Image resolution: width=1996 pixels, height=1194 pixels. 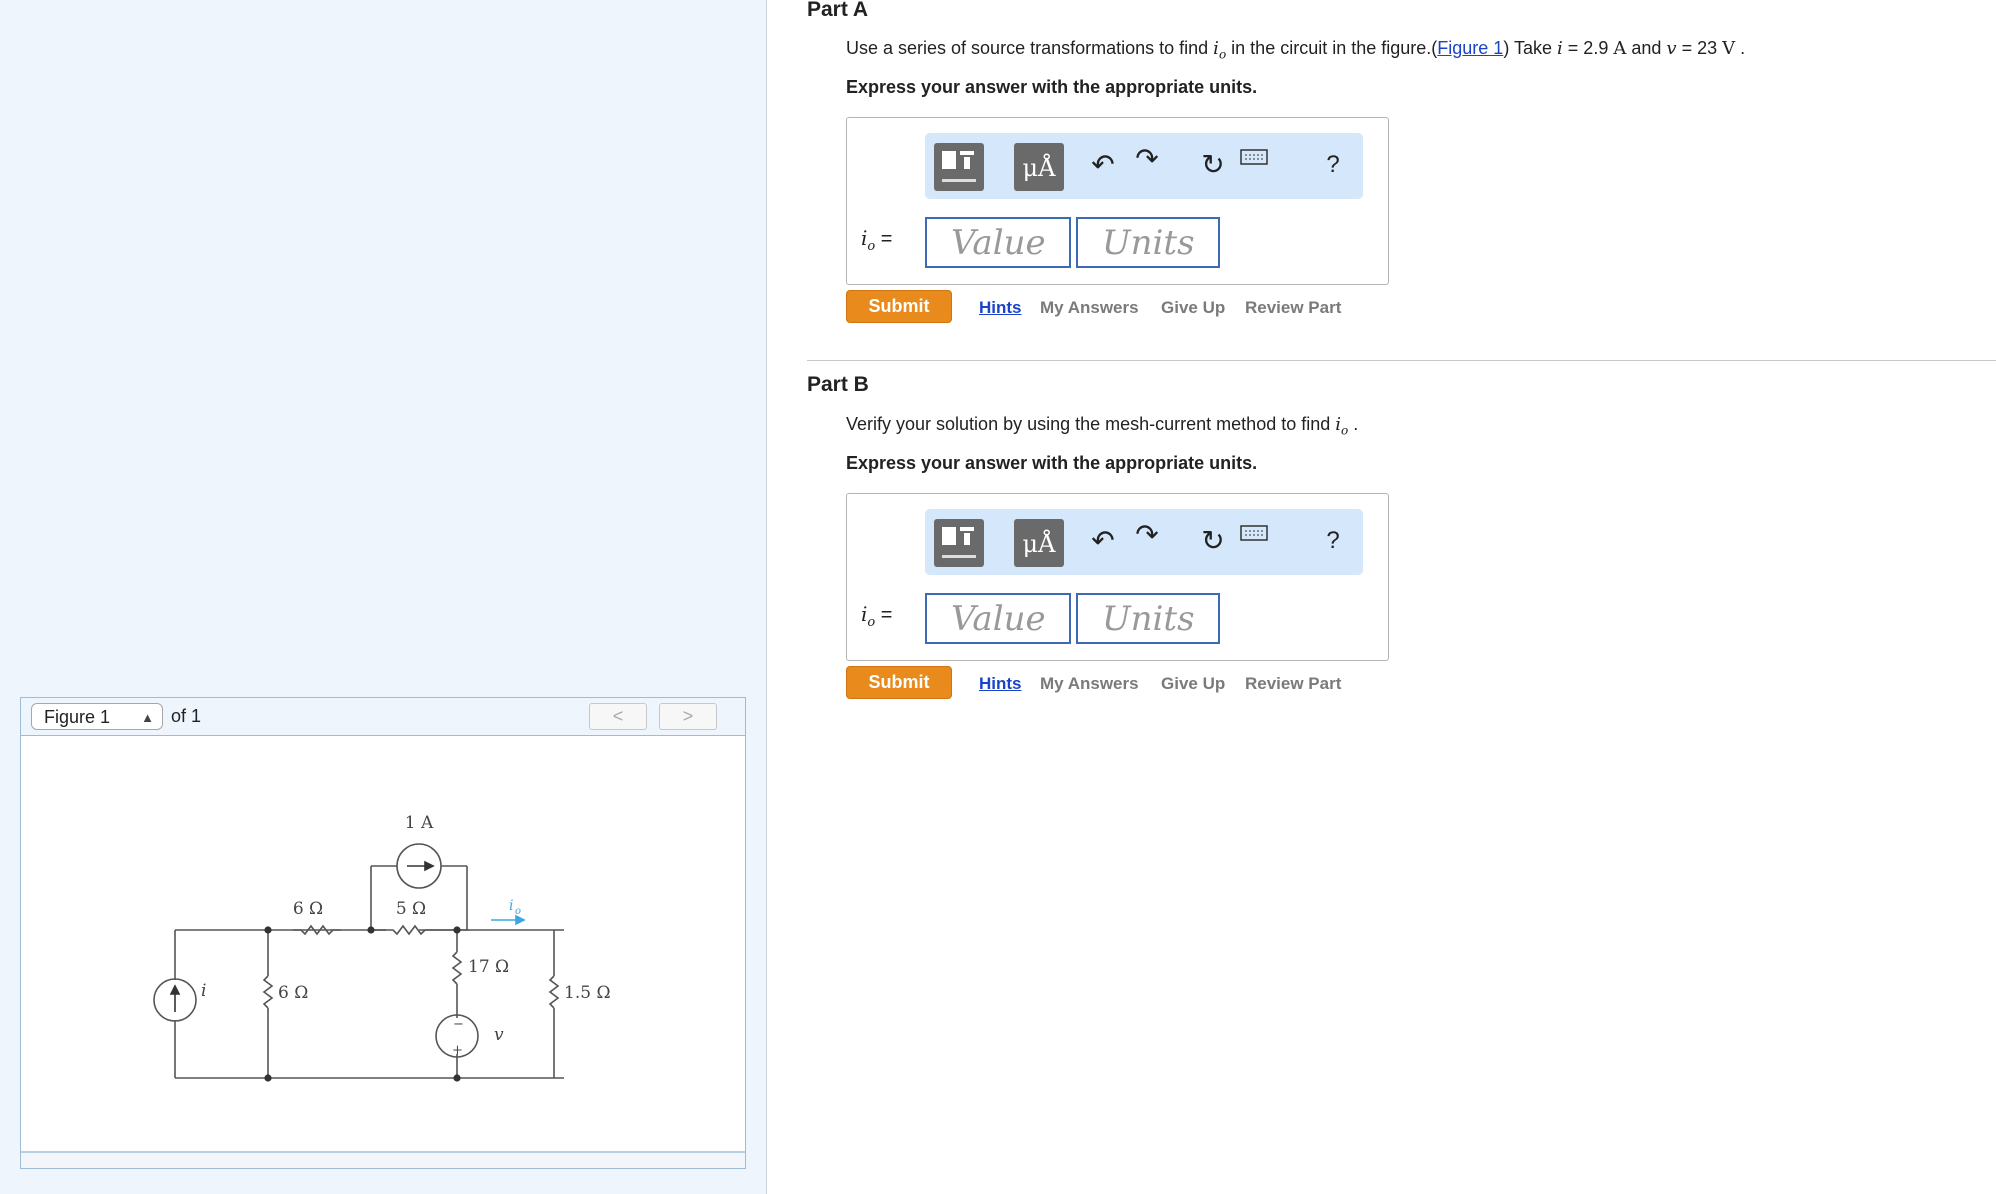 What do you see at coordinates (587, 993) in the screenshot?
I see `label-1-5: 1.5 Ω` at bounding box center [587, 993].